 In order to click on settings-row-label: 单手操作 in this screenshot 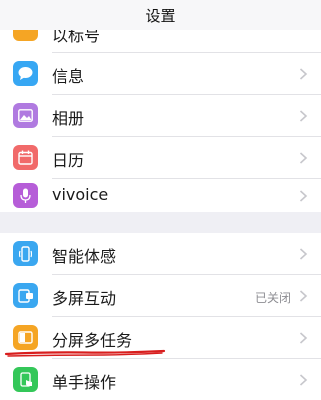, I will do `click(84, 382)`.